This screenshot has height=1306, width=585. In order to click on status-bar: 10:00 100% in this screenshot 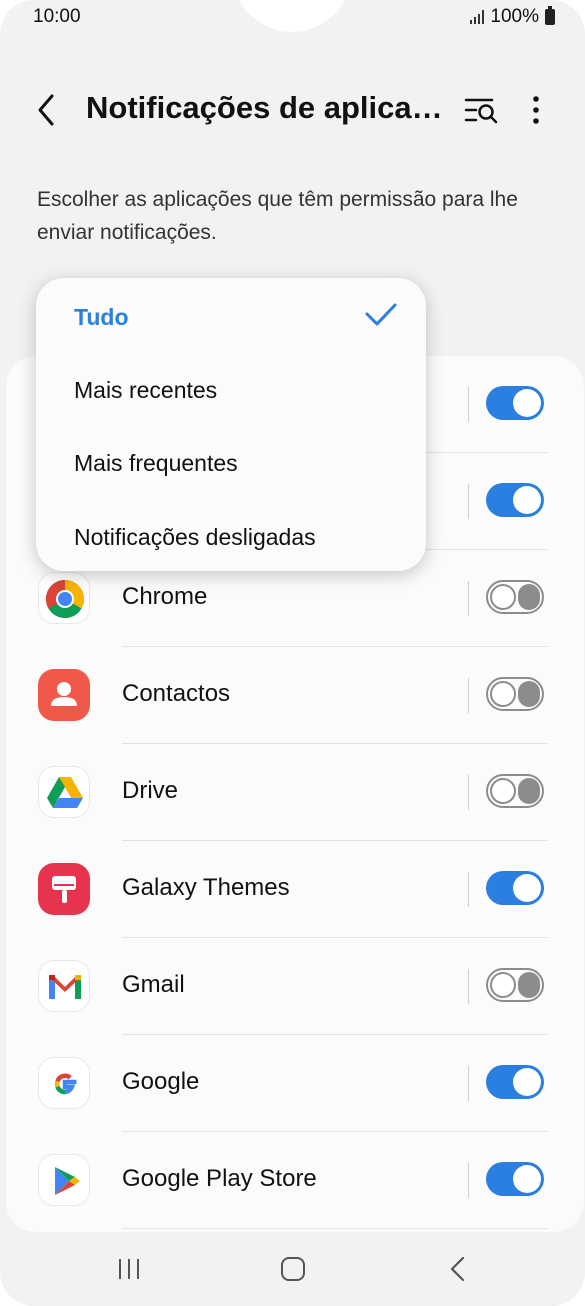, I will do `click(292, 18)`.